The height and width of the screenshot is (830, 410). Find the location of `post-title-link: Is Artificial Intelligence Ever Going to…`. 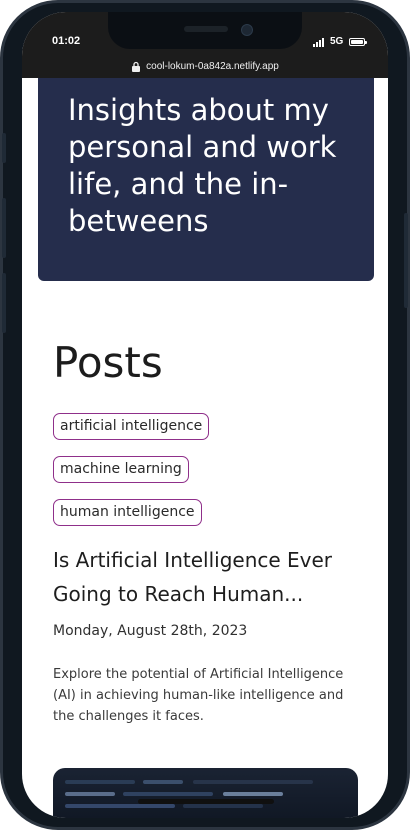

post-title-link: Is Artificial Intelligence Ever Going to… is located at coordinates (208, 577).